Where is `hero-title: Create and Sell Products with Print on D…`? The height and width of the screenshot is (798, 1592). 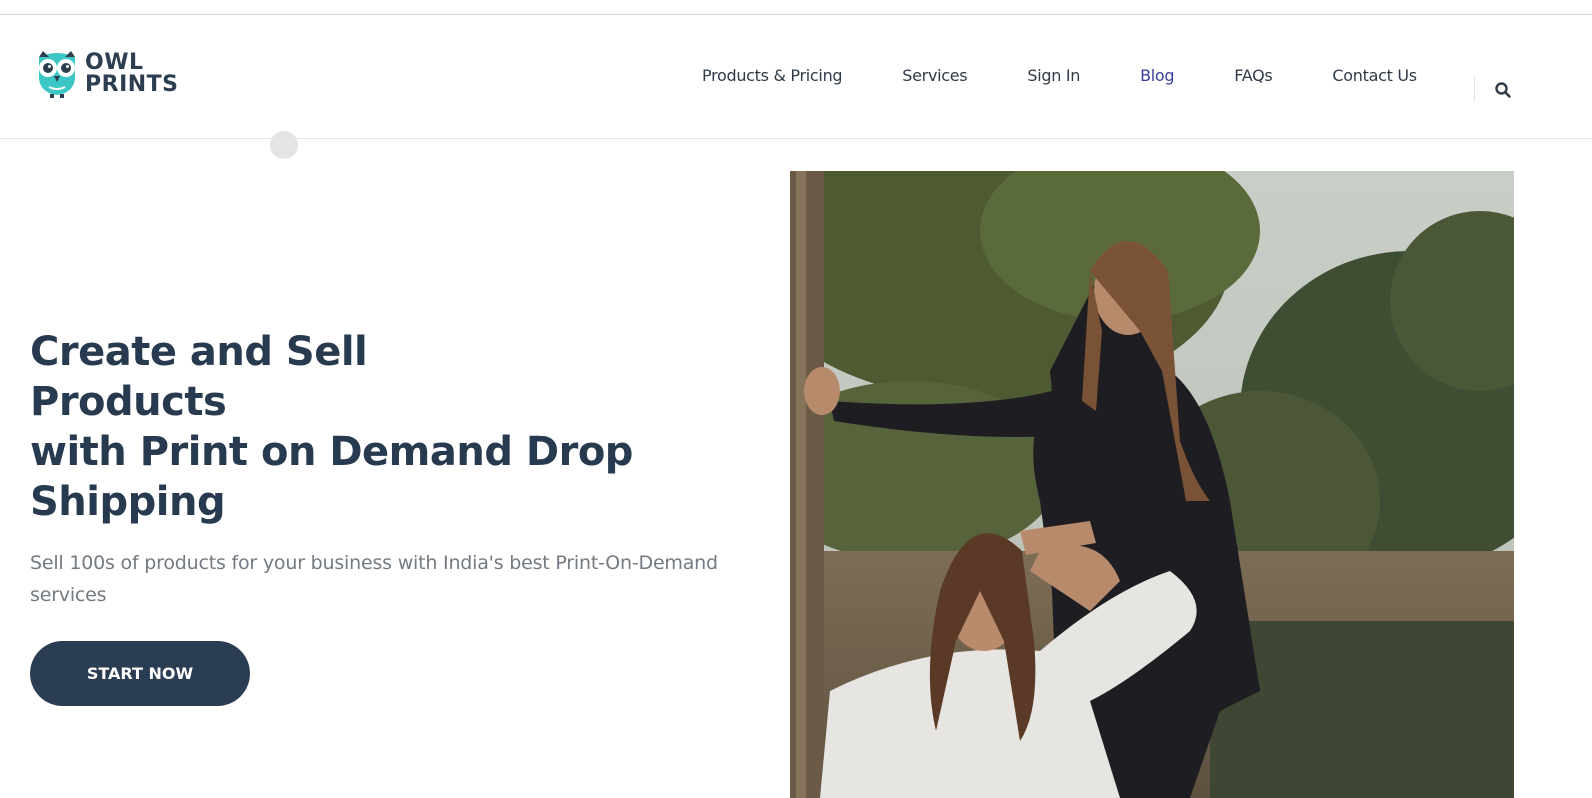
hero-title: Create and Sell Products with Print on D… is located at coordinates (380, 427).